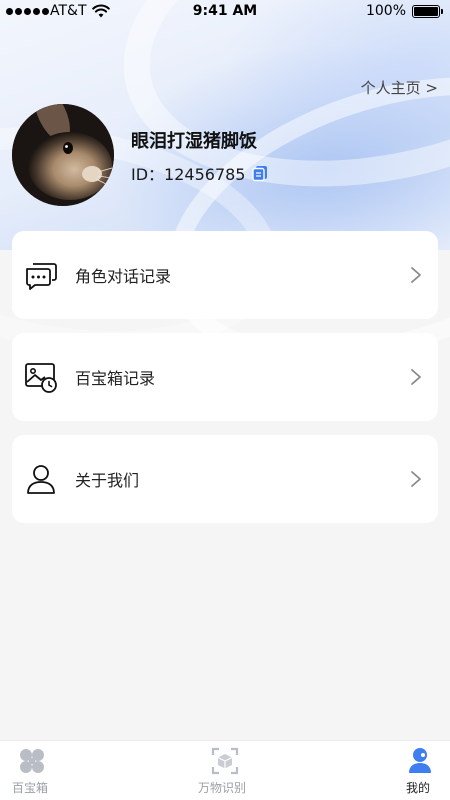 This screenshot has height=800, width=450. What do you see at coordinates (115, 378) in the screenshot?
I see `menu-item-label: 百宝箱记录` at bounding box center [115, 378].